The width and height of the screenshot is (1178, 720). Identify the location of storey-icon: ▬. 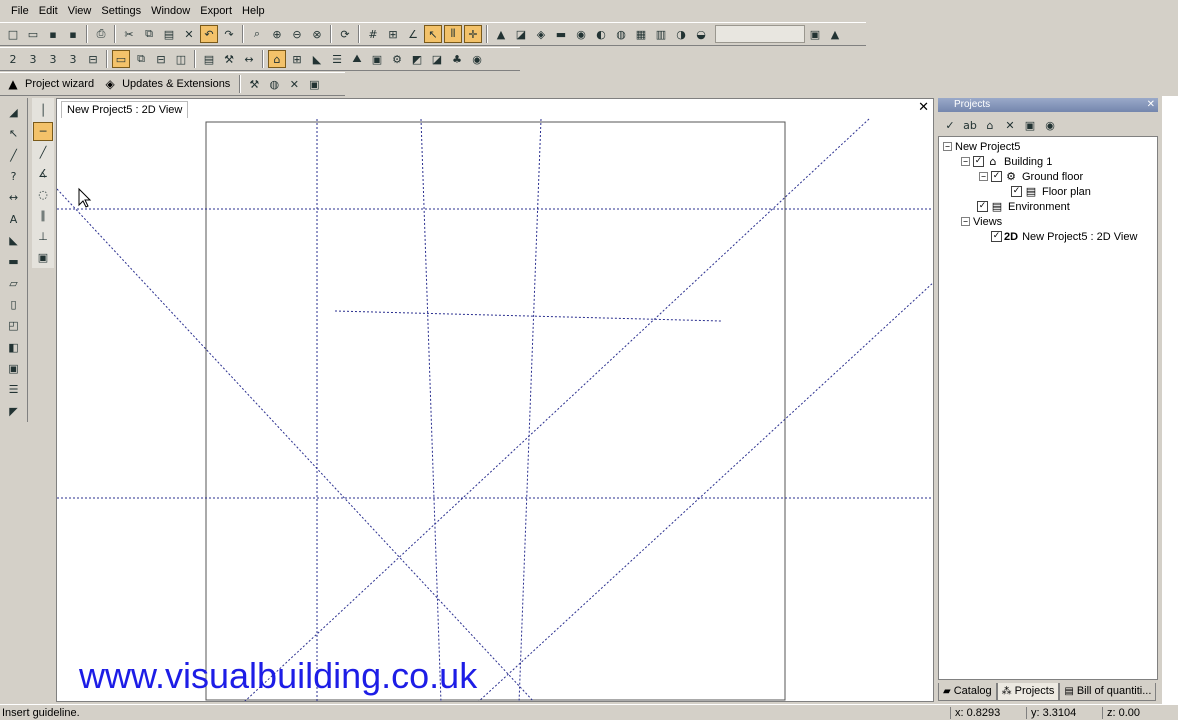
(561, 34).